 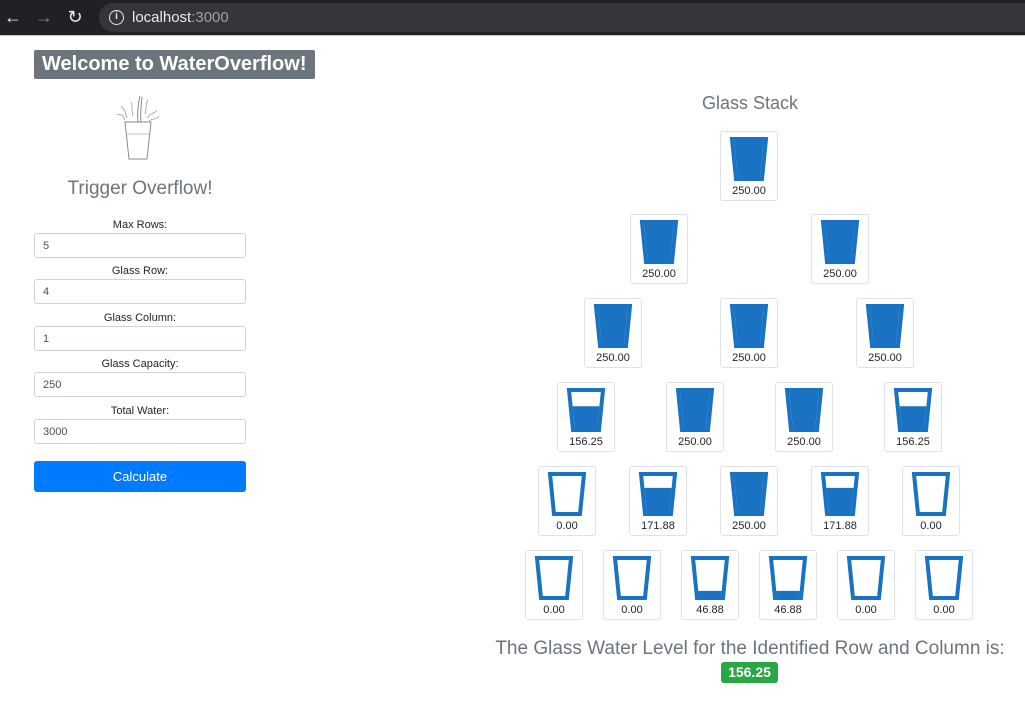 What do you see at coordinates (749, 672) in the screenshot?
I see `result-value-badge: 156.25` at bounding box center [749, 672].